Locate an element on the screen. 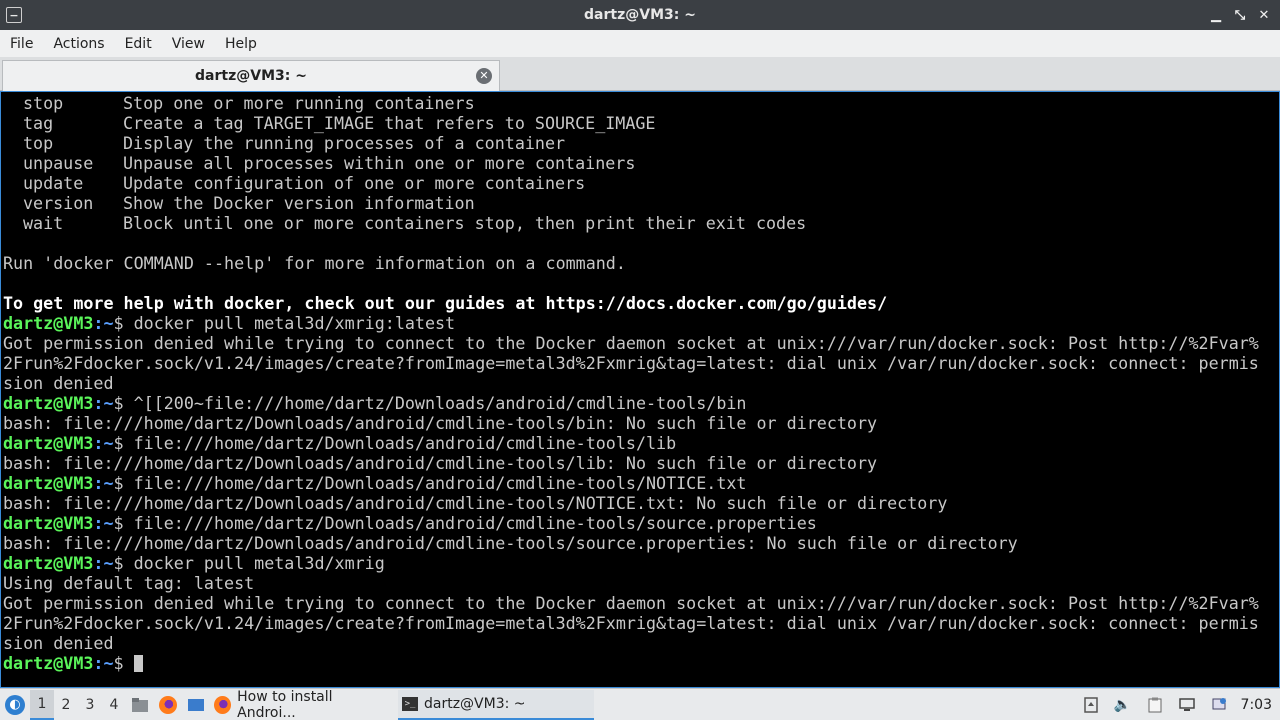 The image size is (1280, 720). command-name: stop is located at coordinates (43, 103).